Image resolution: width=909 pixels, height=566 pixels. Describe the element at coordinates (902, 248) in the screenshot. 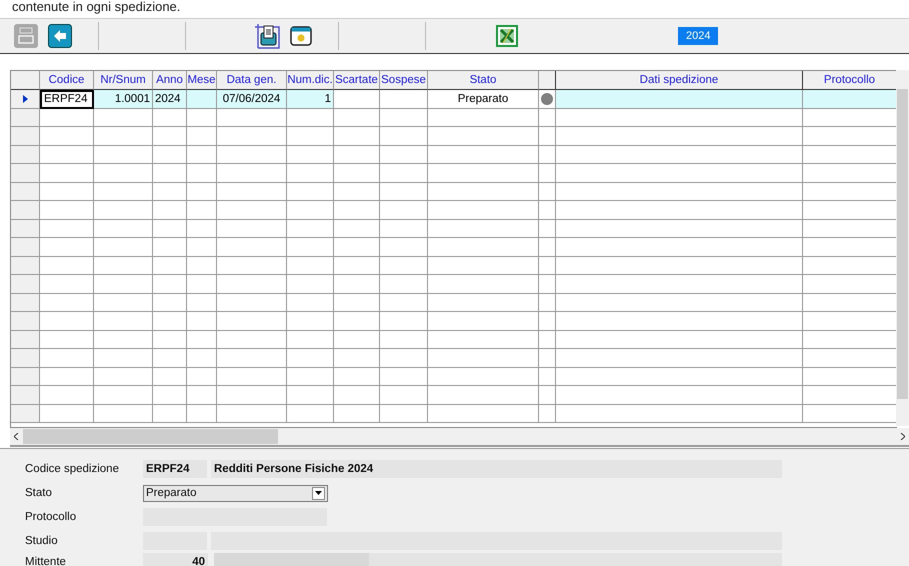

I see `vertical-scrollbar` at that location.